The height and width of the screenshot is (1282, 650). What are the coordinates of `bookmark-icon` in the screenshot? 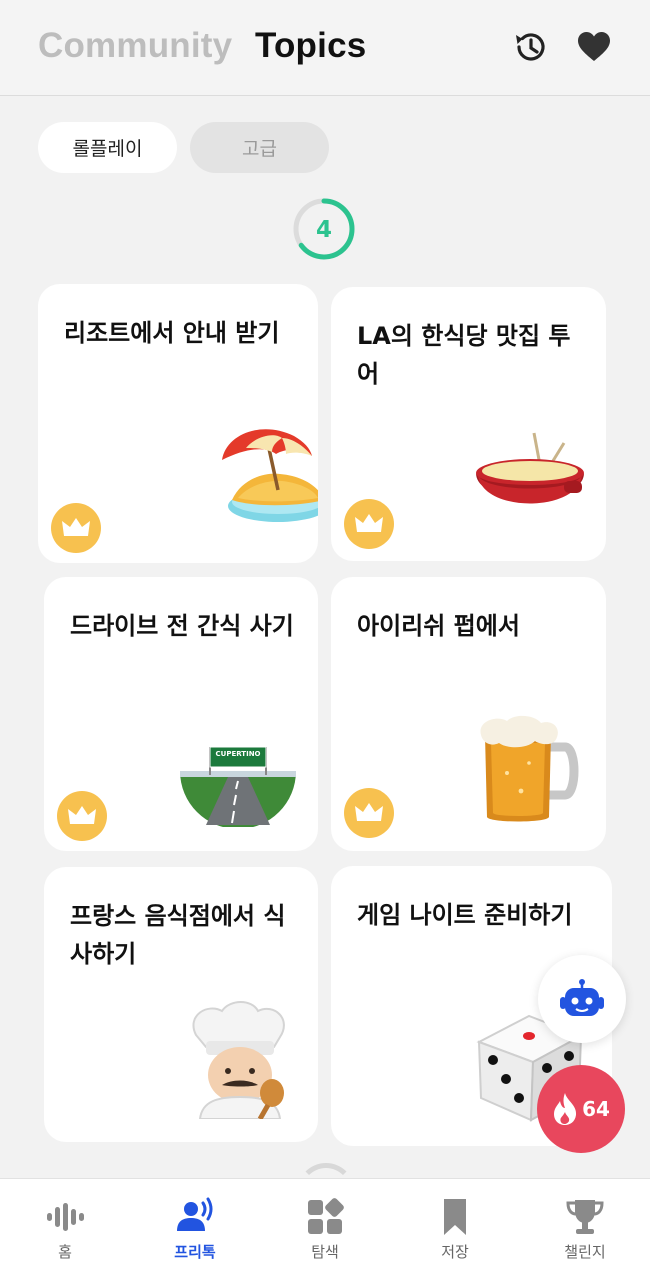 It's located at (455, 1217).